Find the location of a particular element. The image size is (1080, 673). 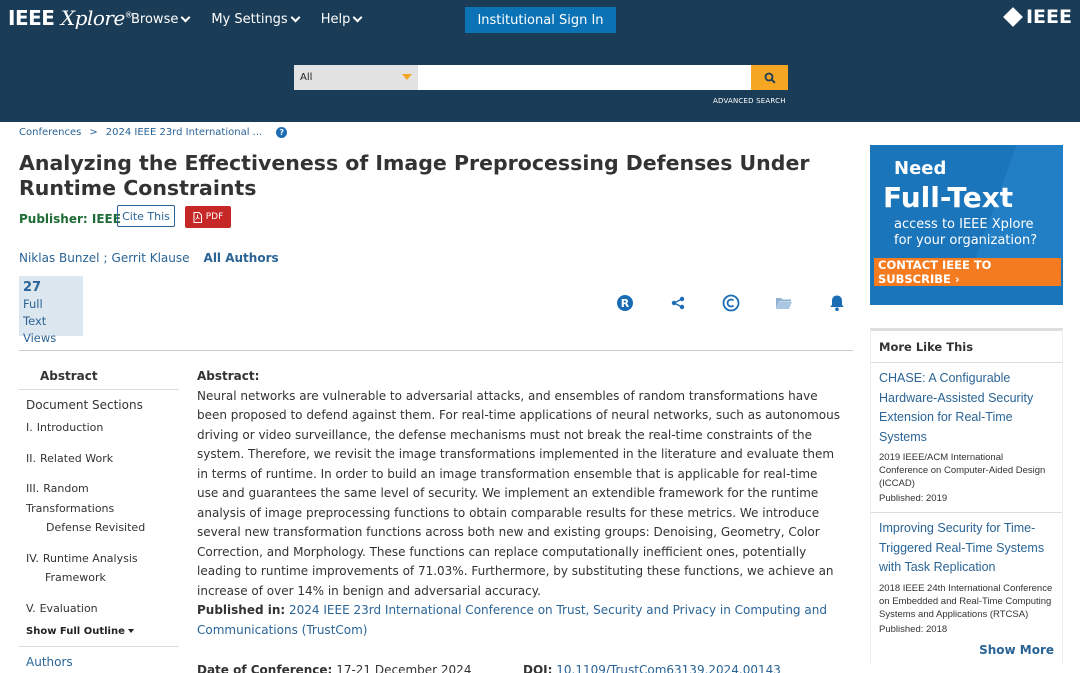

registered-r-icon: R is located at coordinates (625, 303).